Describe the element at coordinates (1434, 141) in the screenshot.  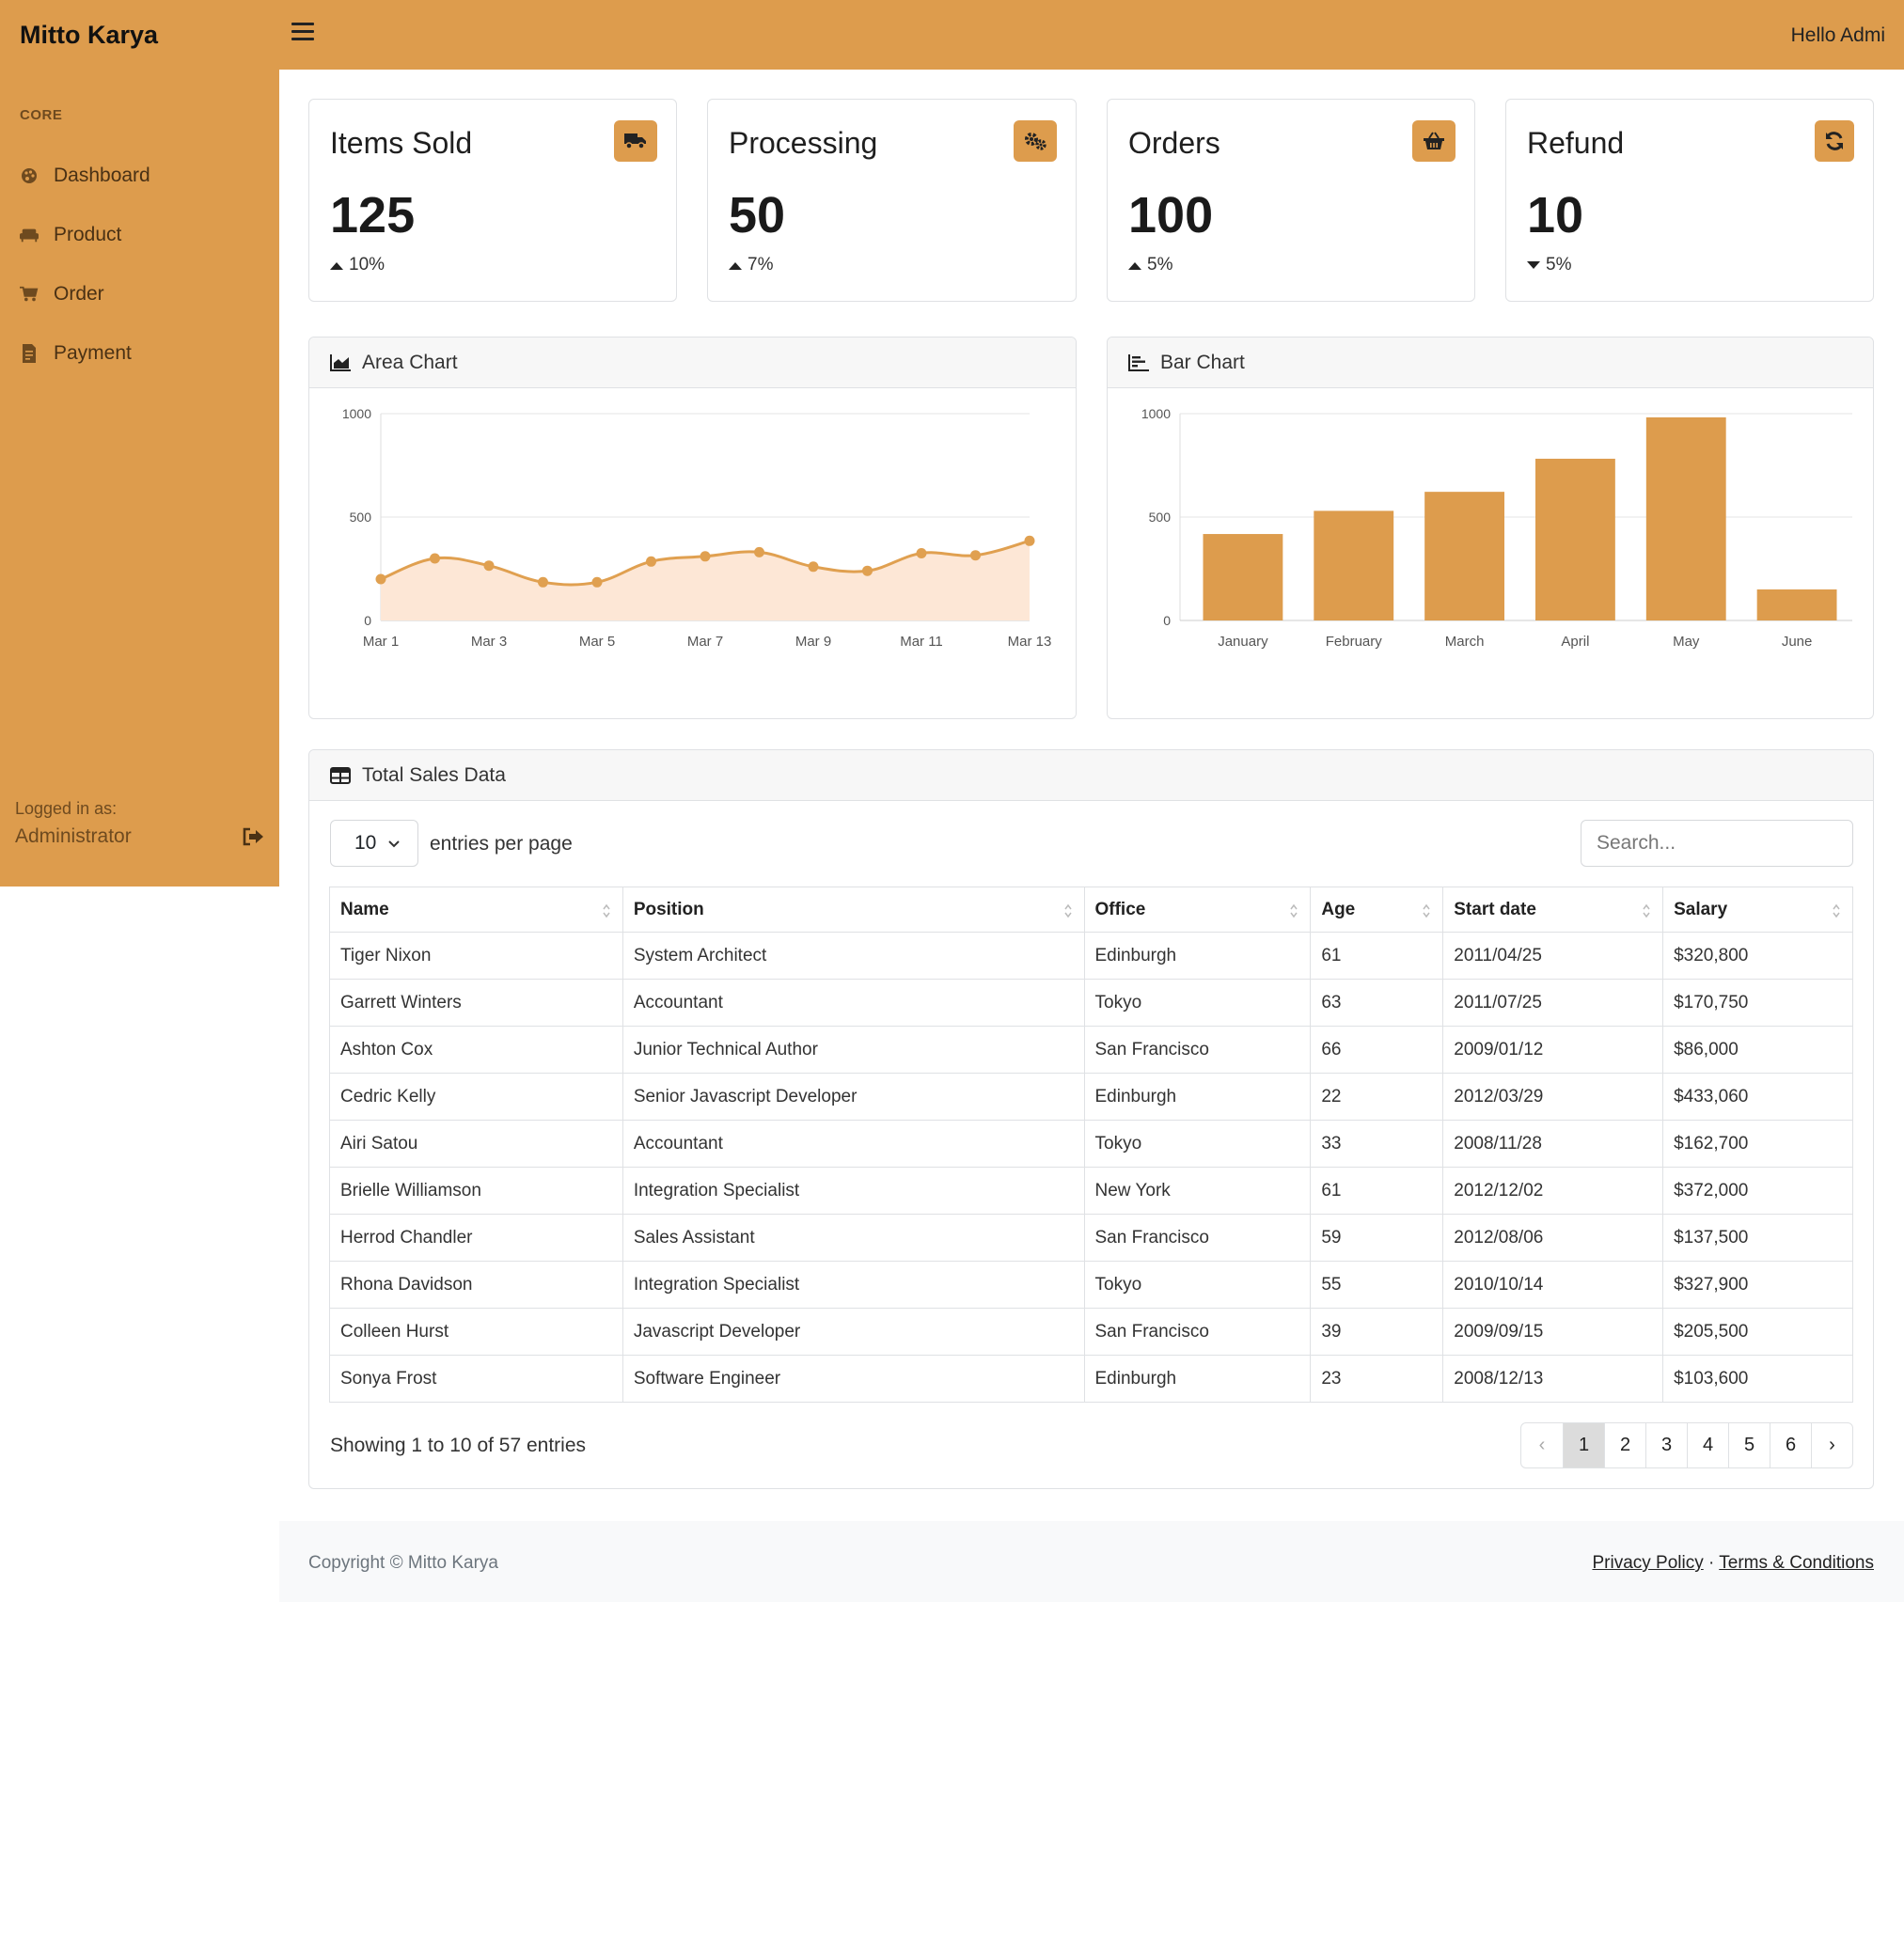
I see `basket-icon` at that location.